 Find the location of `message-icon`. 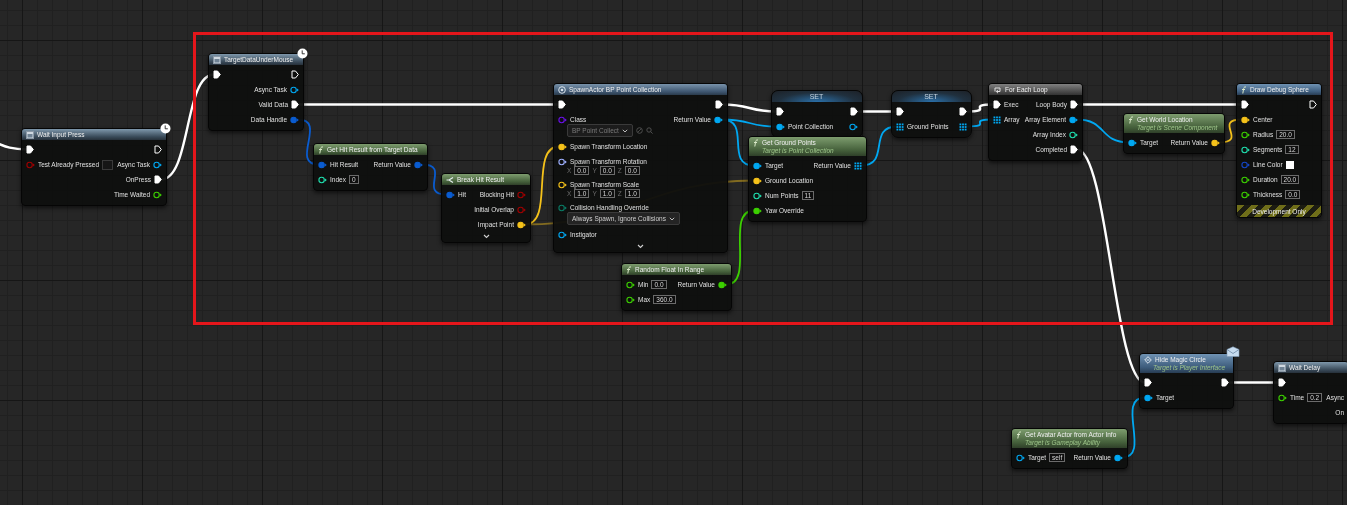

message-icon is located at coordinates (1148, 359).